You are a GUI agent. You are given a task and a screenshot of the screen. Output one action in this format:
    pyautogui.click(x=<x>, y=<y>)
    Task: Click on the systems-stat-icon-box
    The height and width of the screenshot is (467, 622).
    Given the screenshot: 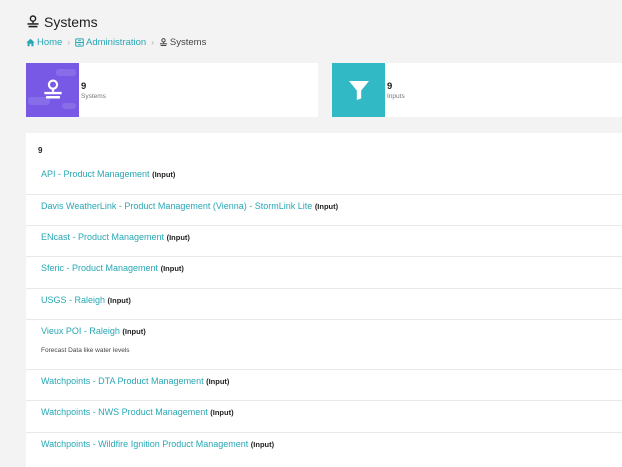 What is the action you would take?
    pyautogui.click(x=52, y=90)
    